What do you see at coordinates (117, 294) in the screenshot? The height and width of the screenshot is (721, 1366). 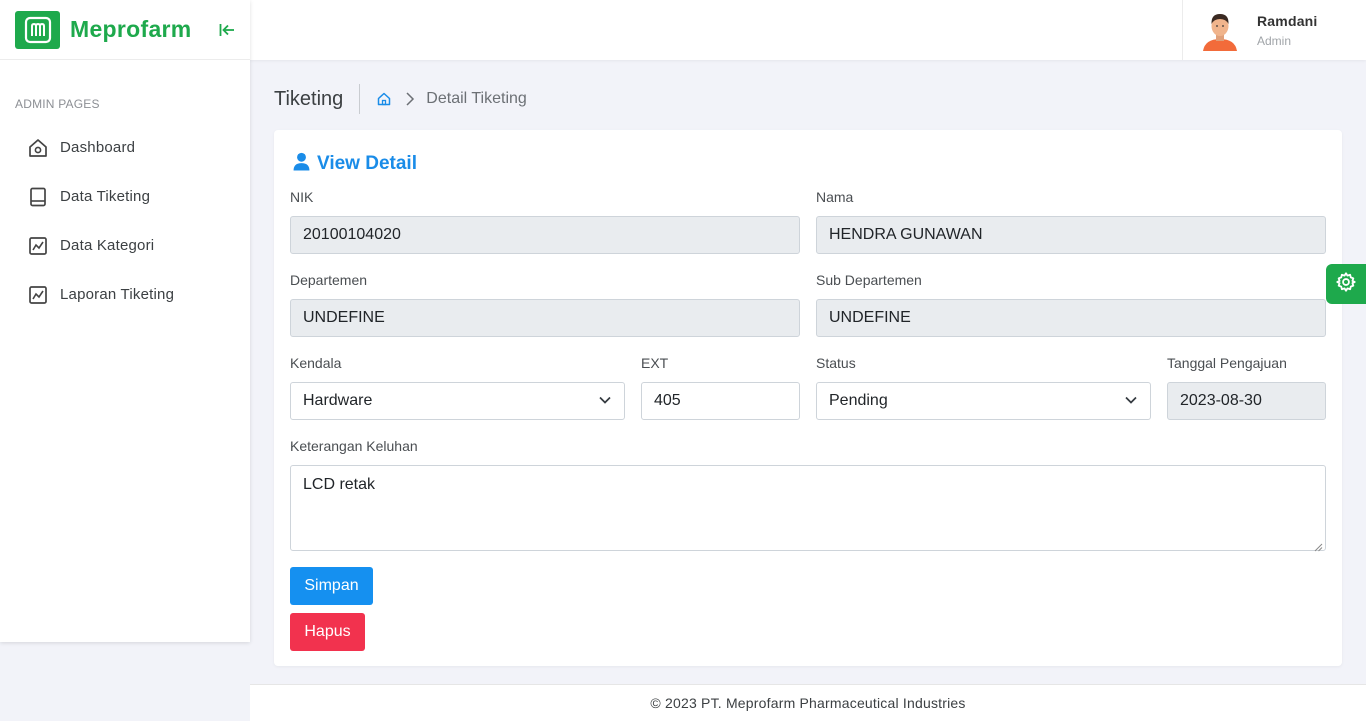 I see `sidebar-item-label: Laporan Tiketing` at bounding box center [117, 294].